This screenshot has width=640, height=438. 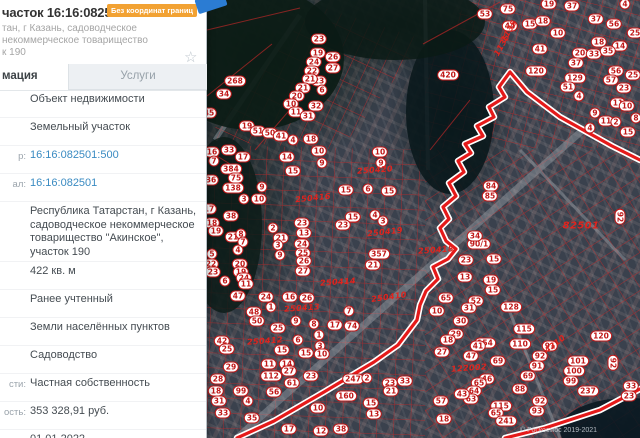 I want to click on info-row: ость: 353 328,91 руб., so click(x=103, y=416).